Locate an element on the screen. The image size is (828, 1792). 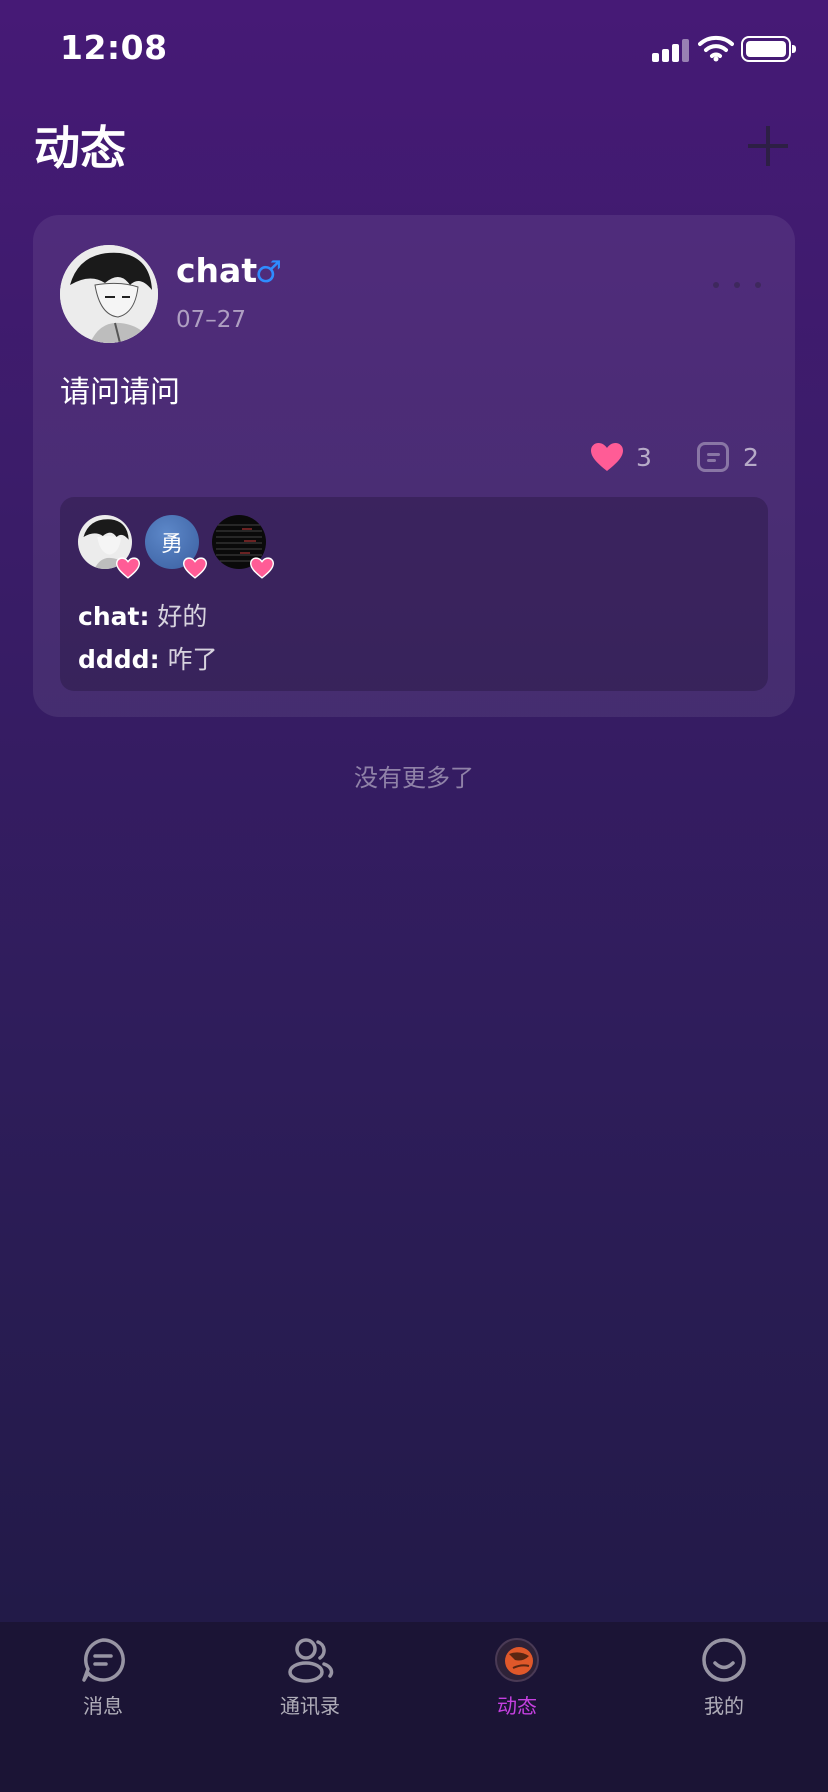
liker-avatar: 勇 is located at coordinates (176, 547).